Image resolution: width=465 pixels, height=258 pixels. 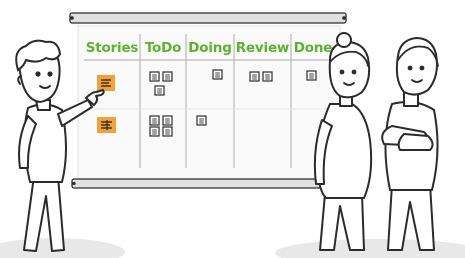 I want to click on column-header-todo: ToDo, so click(x=163, y=48).